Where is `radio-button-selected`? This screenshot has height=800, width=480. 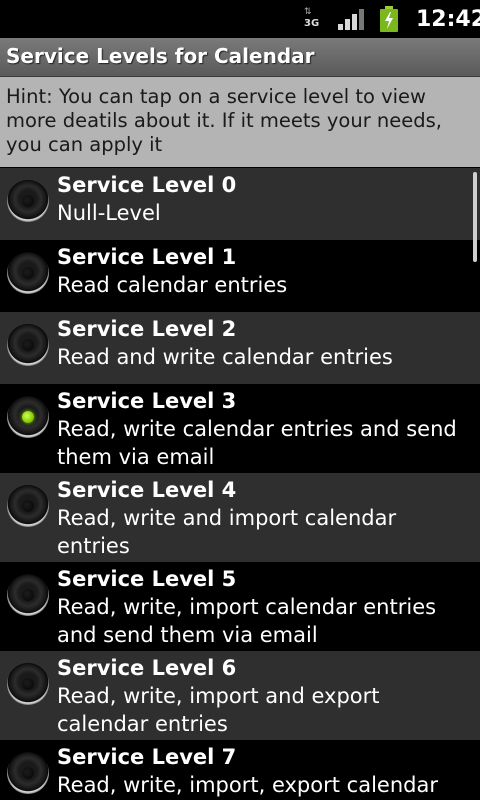
radio-button-selected is located at coordinates (28, 417).